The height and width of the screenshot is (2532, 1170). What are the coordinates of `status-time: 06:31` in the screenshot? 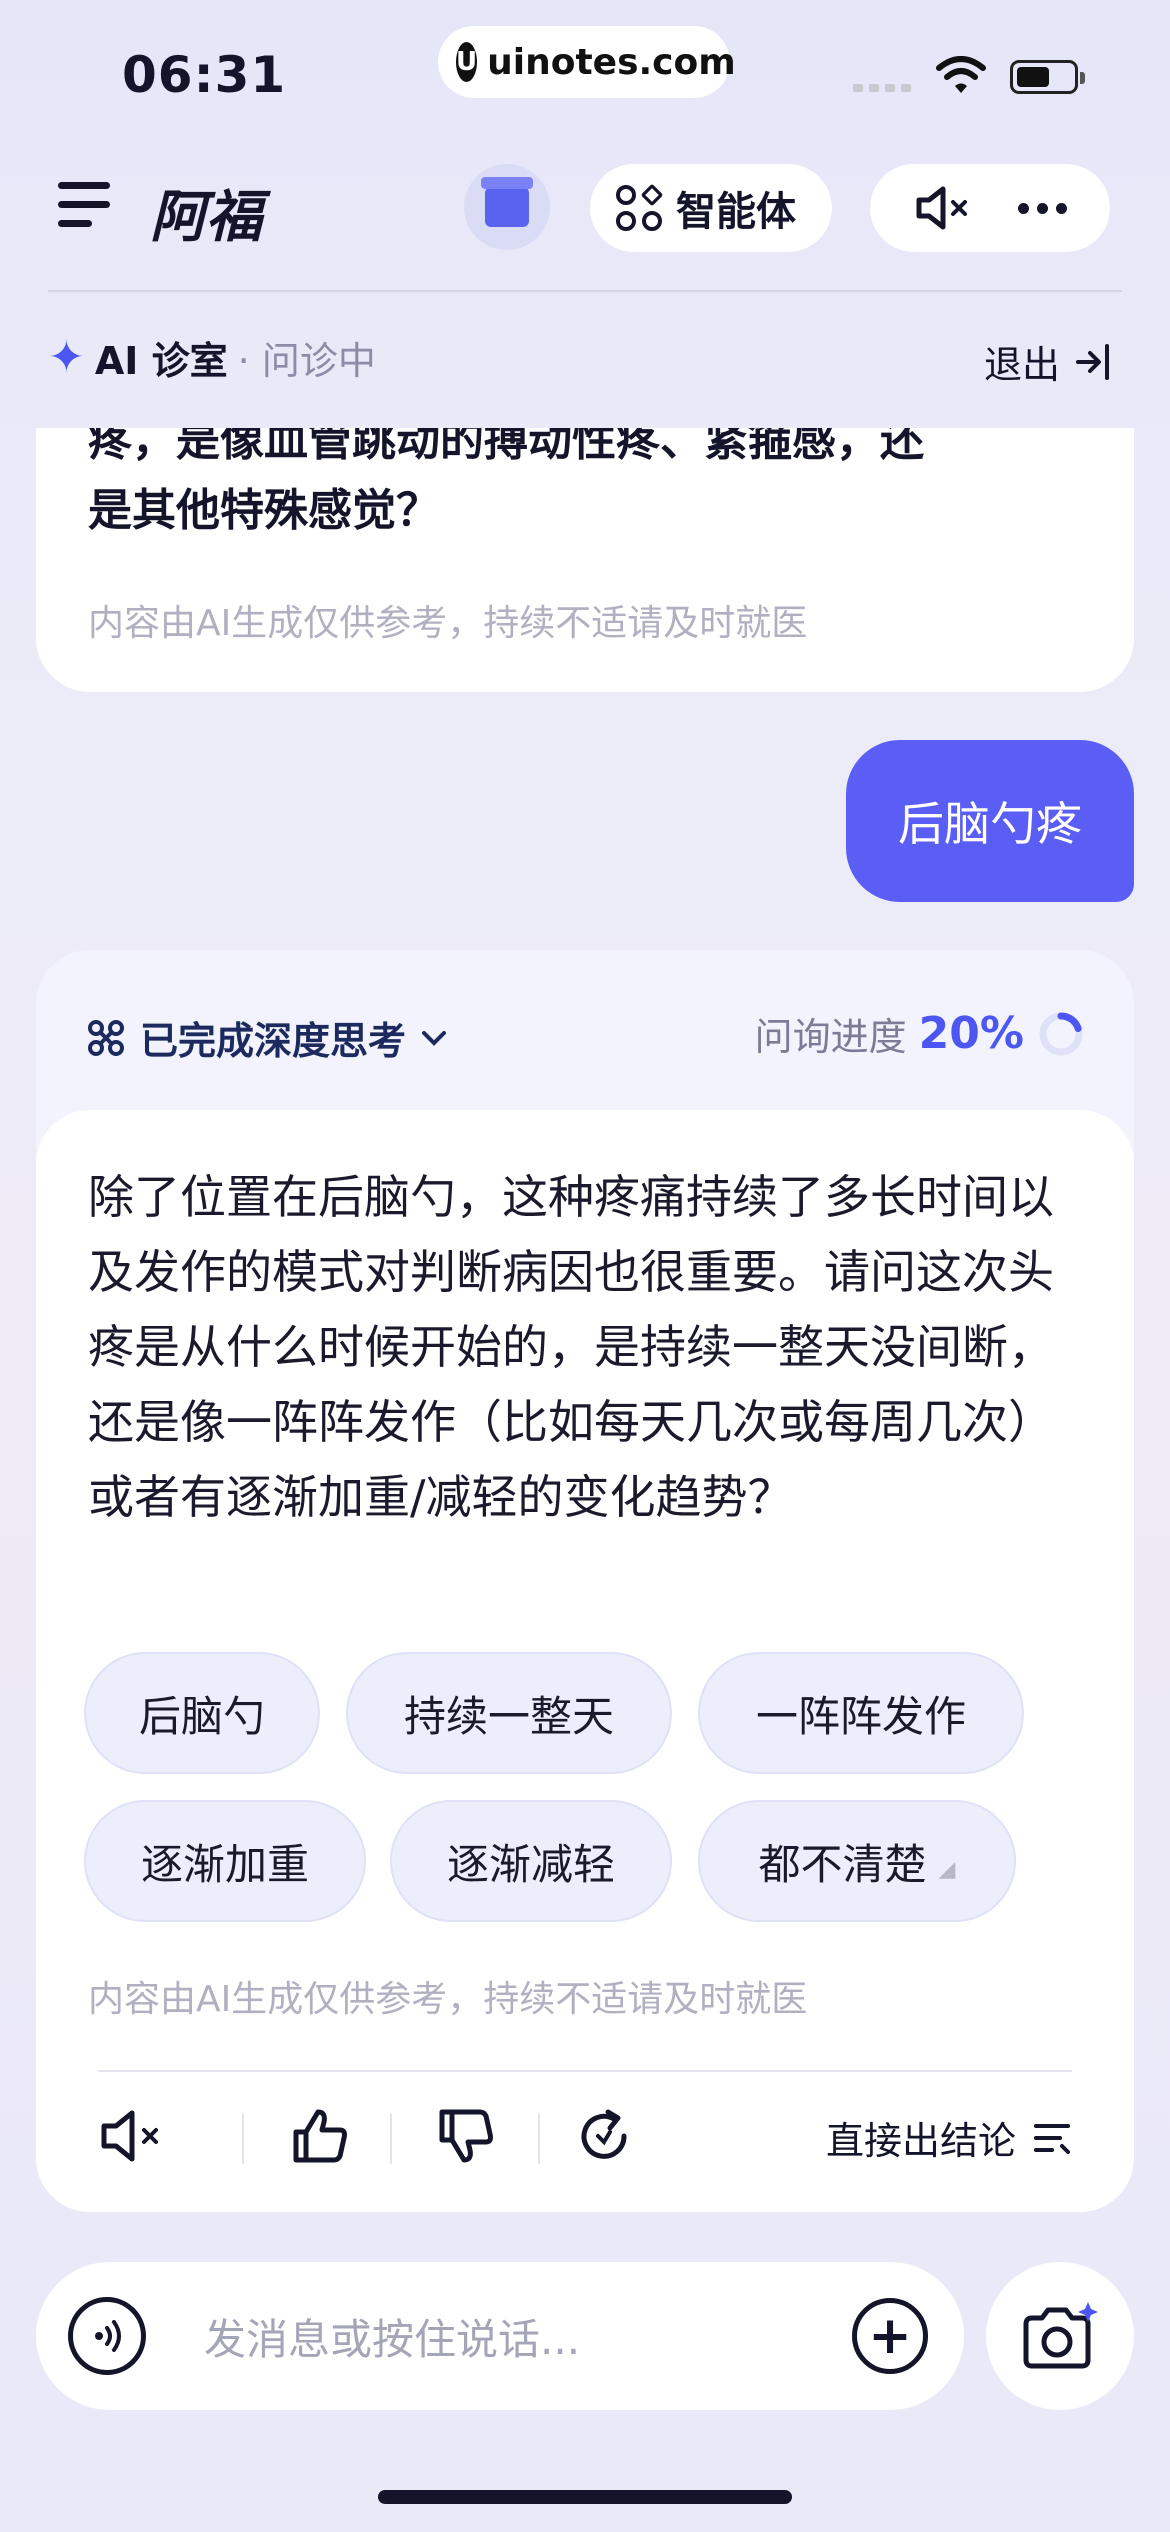 It's located at (204, 75).